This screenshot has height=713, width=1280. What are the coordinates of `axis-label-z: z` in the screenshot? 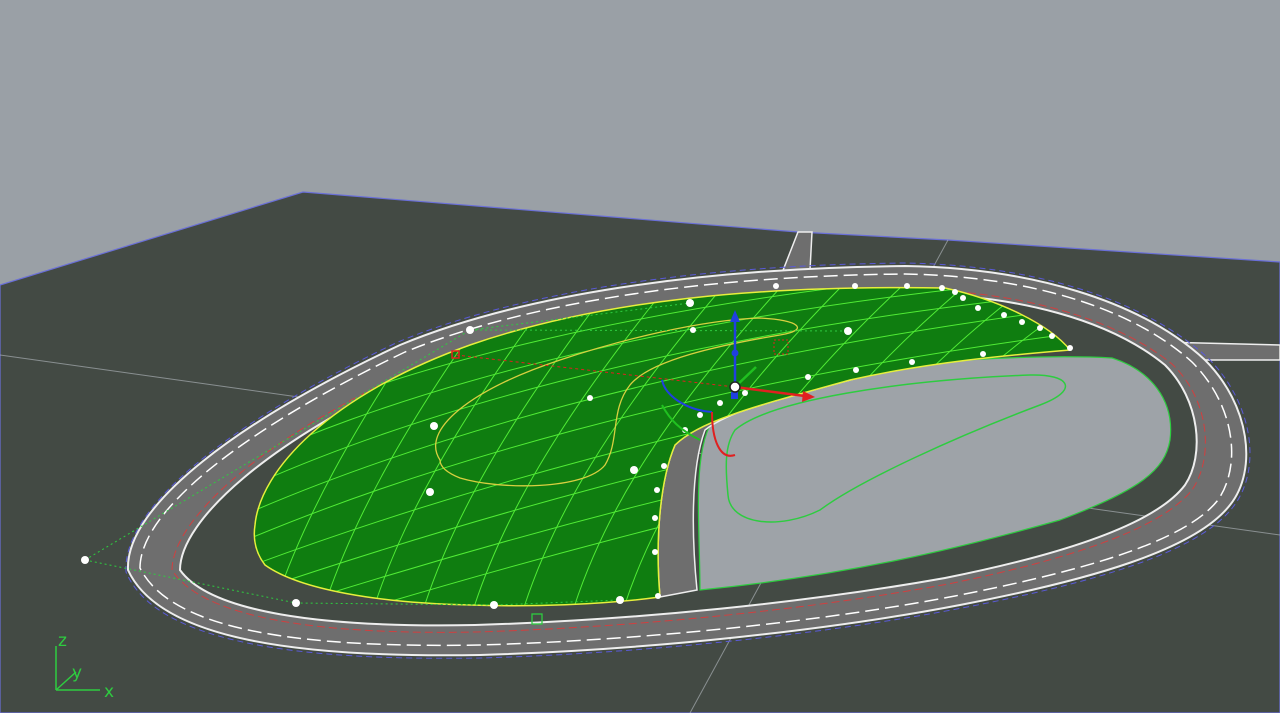 It's located at (62, 641).